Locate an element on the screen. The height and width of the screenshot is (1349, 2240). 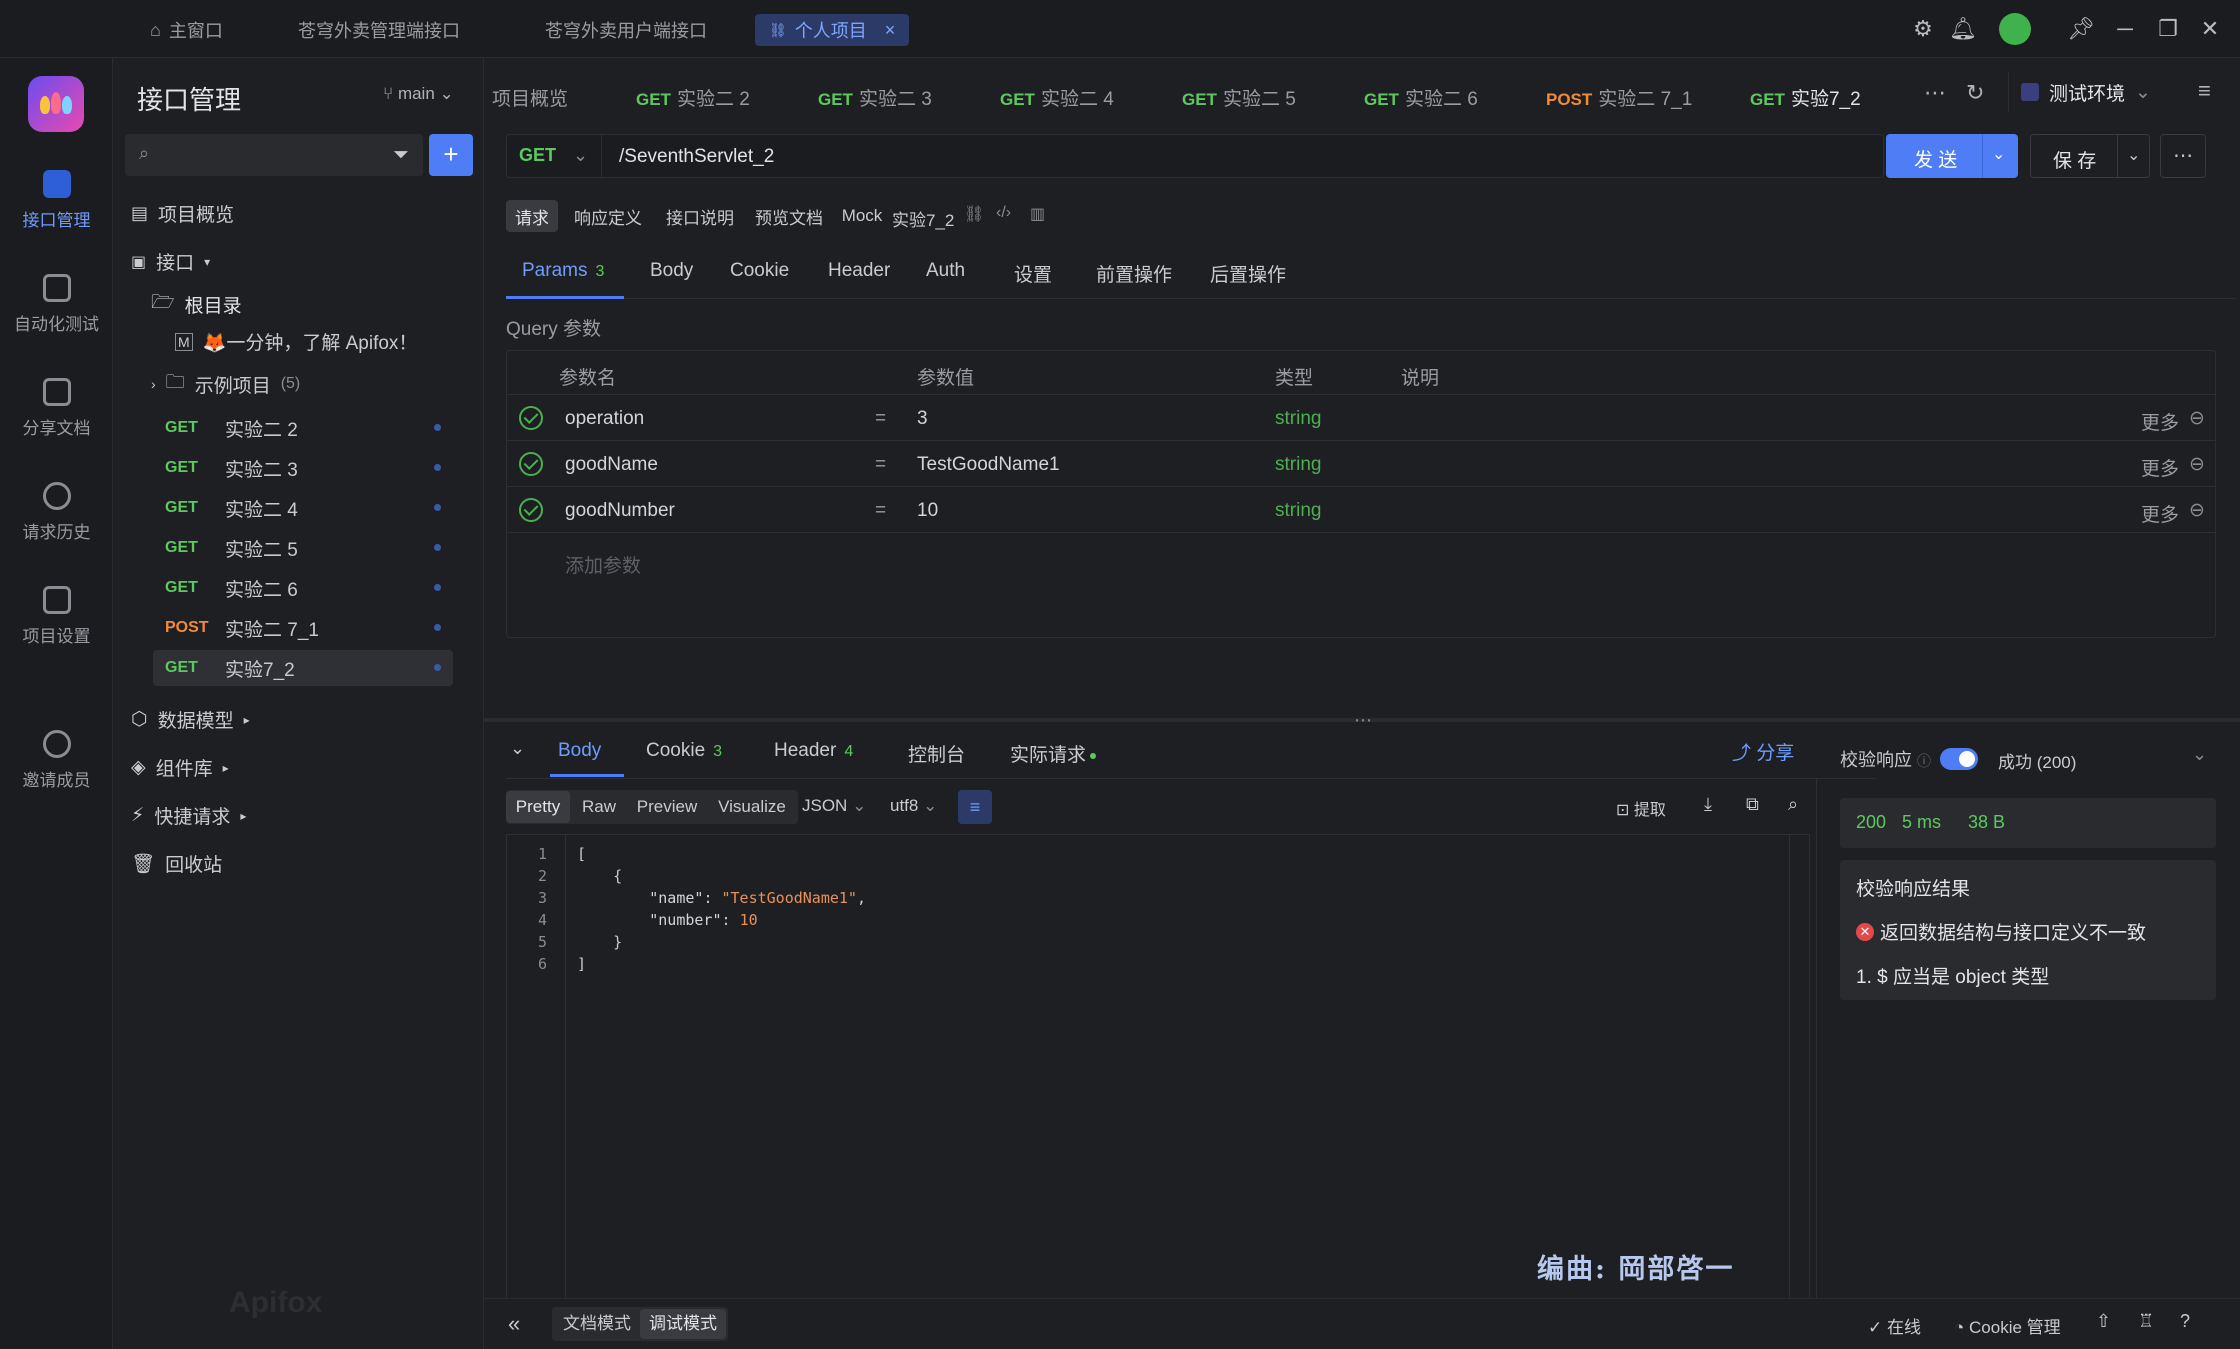
save-button: 保 存 ⌄ is located at coordinates (2090, 156).